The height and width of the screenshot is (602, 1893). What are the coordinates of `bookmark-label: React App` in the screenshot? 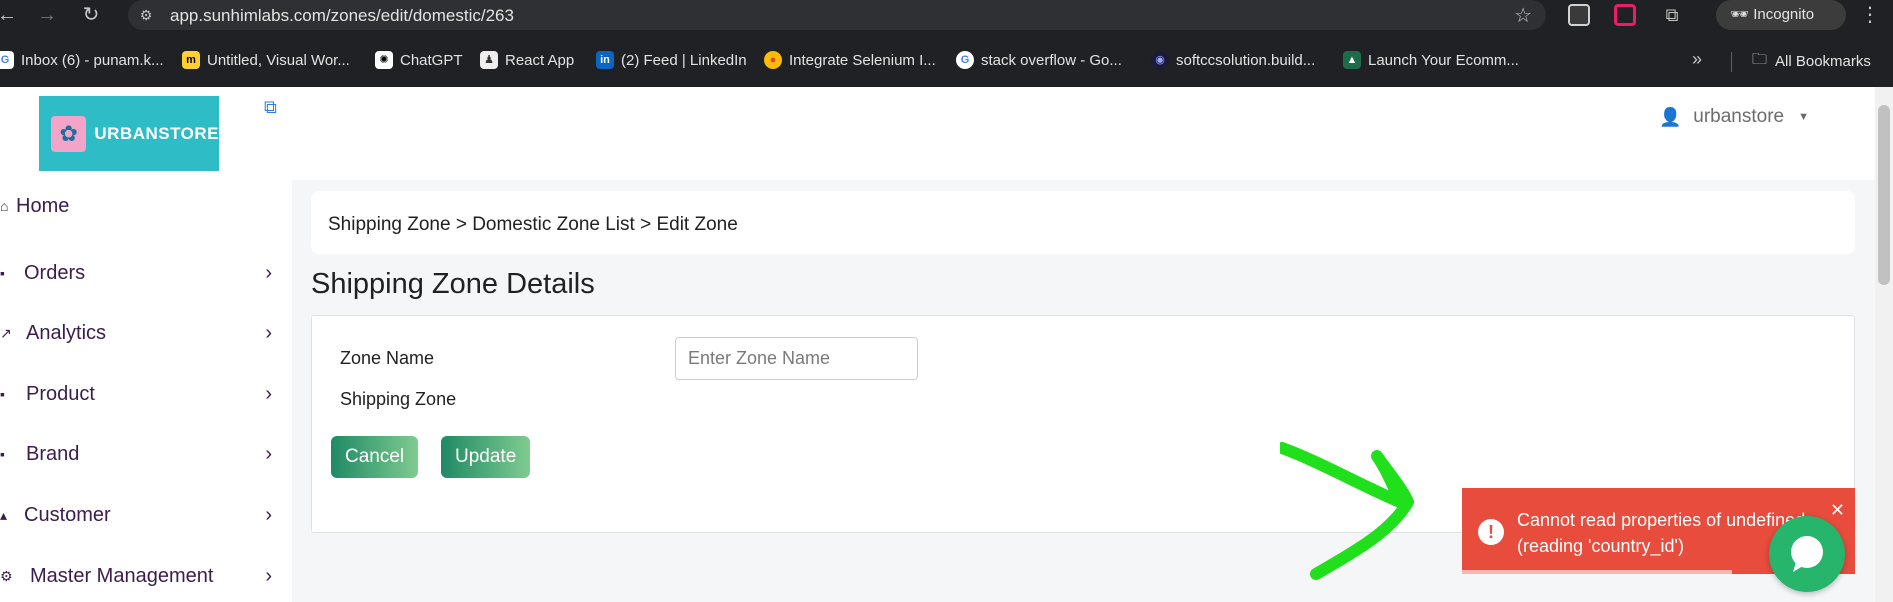 It's located at (540, 60).